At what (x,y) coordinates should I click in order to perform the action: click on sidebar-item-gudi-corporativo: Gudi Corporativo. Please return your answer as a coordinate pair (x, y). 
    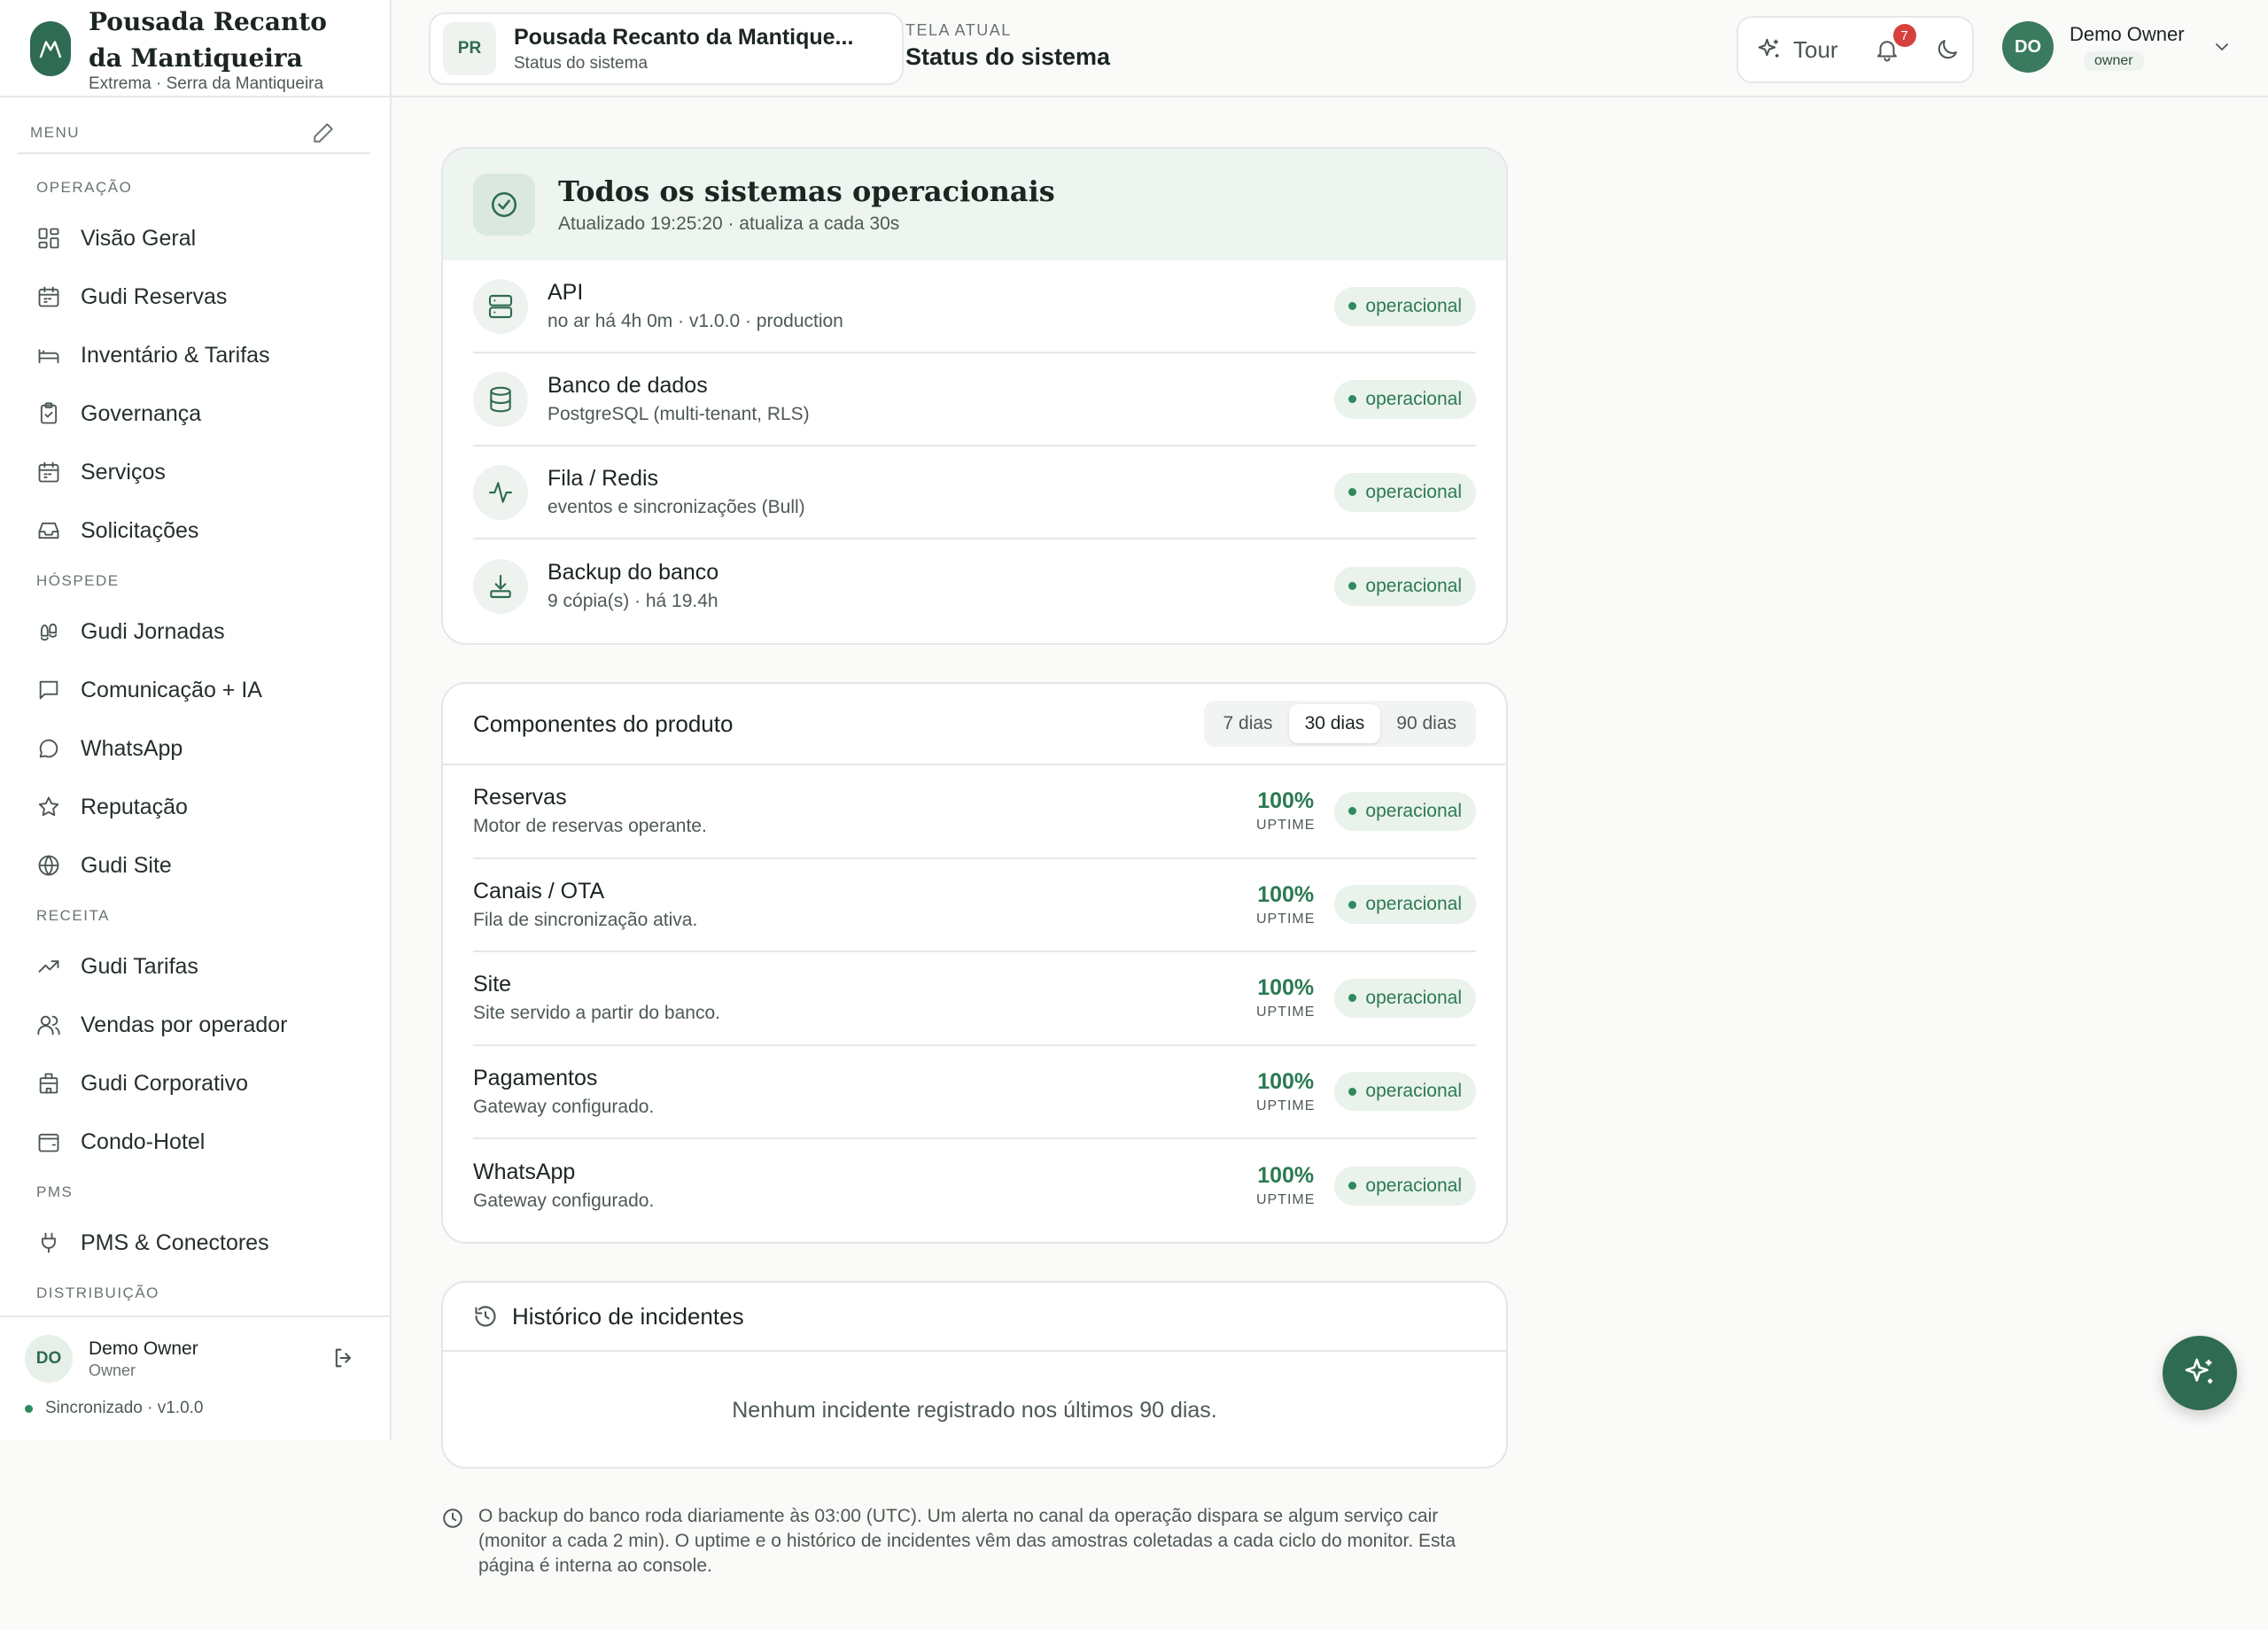
    Looking at the image, I should click on (195, 1083).